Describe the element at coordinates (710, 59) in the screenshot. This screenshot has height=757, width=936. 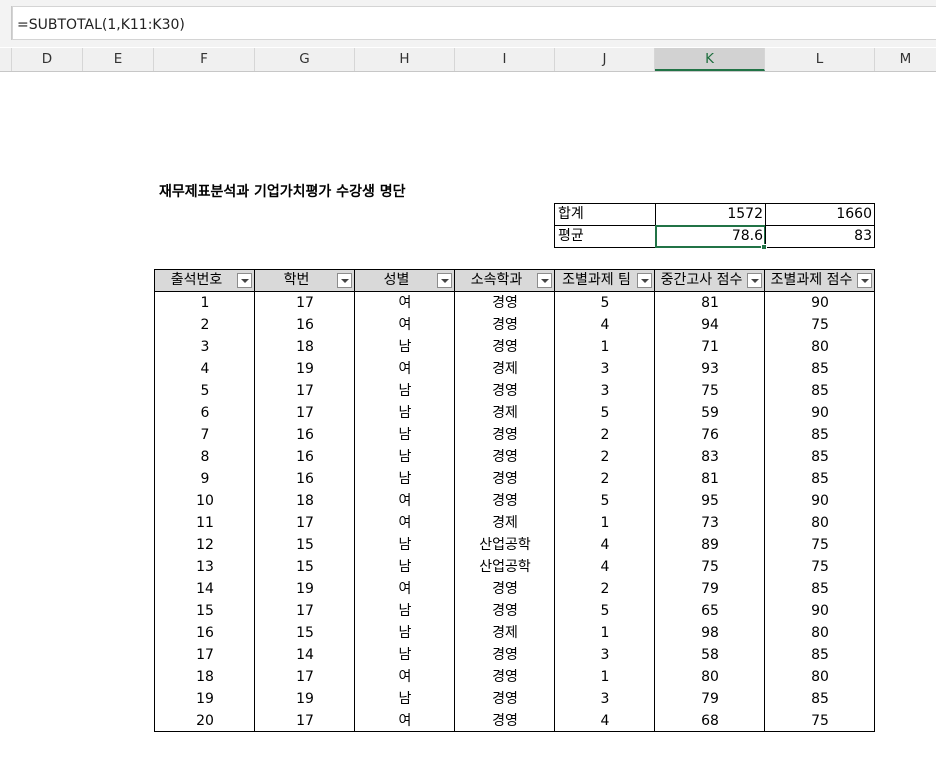
I see `column-header-k: K` at that location.